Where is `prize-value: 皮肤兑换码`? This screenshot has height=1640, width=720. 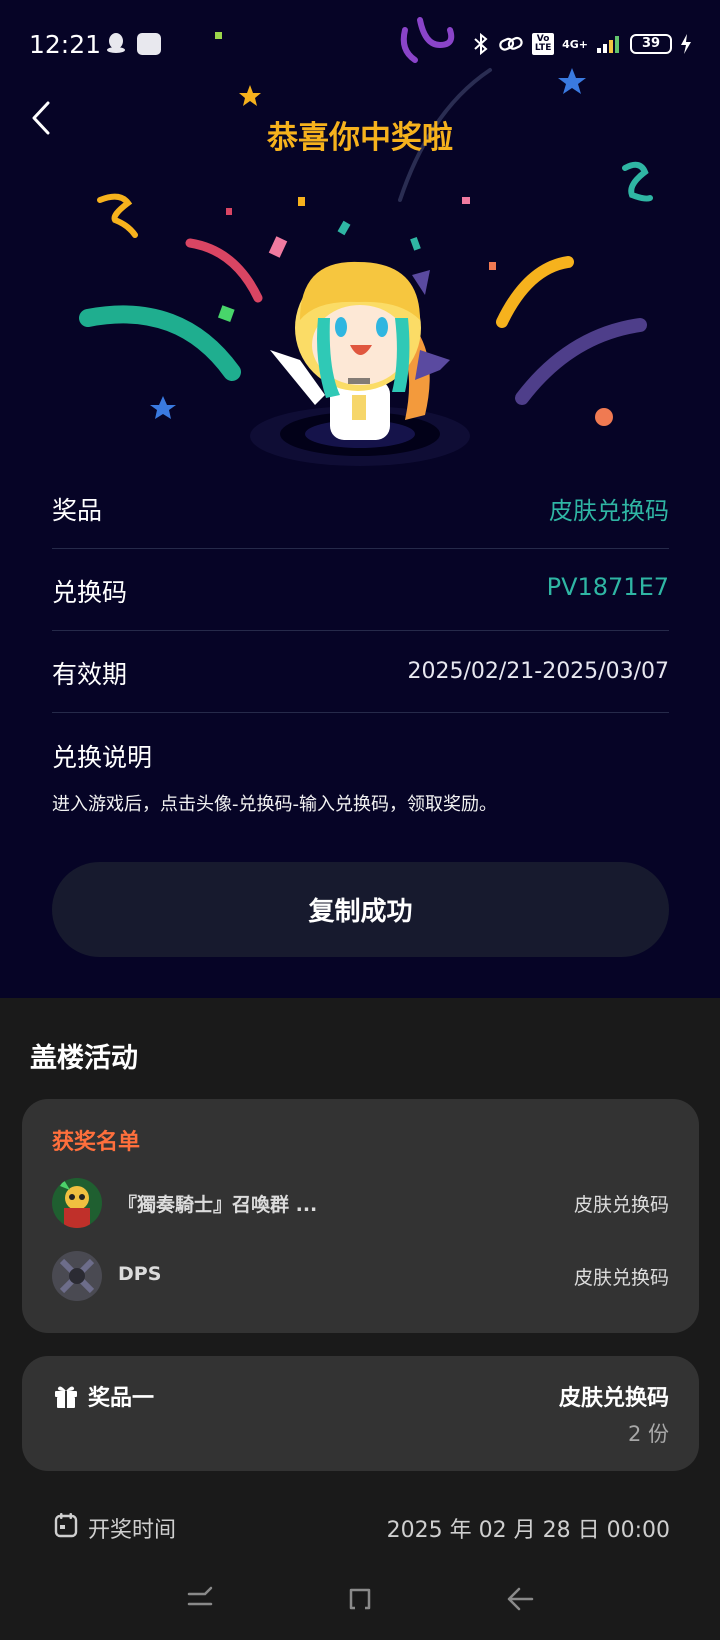 prize-value: 皮肤兑换码 is located at coordinates (609, 511).